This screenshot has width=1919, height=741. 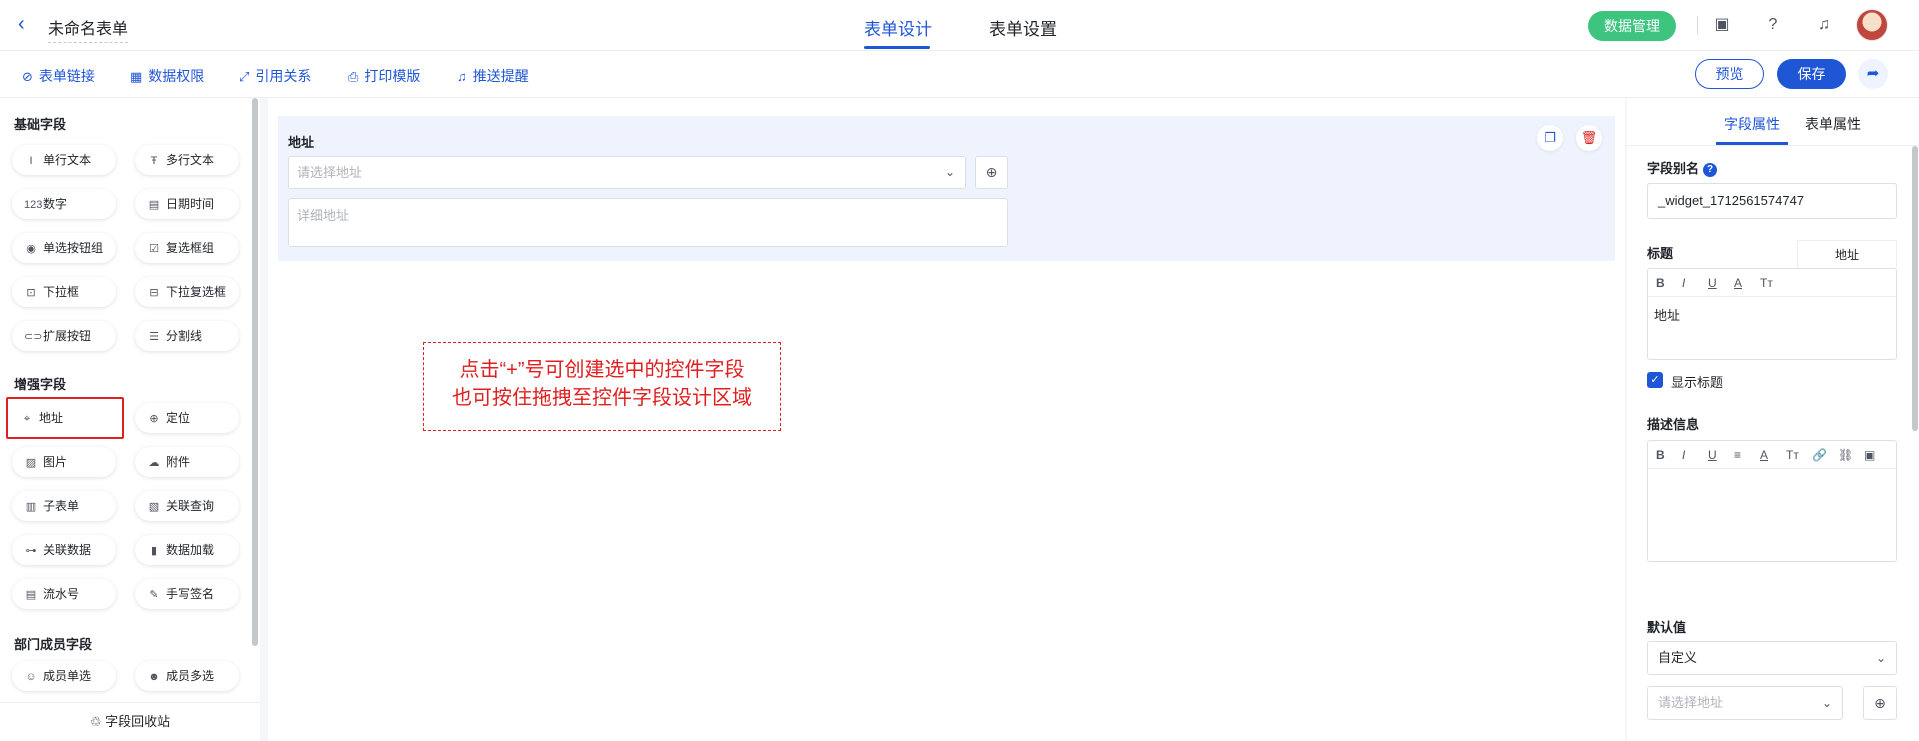 I want to click on default-mode-select: 自定义 ⌄, so click(x=1772, y=658).